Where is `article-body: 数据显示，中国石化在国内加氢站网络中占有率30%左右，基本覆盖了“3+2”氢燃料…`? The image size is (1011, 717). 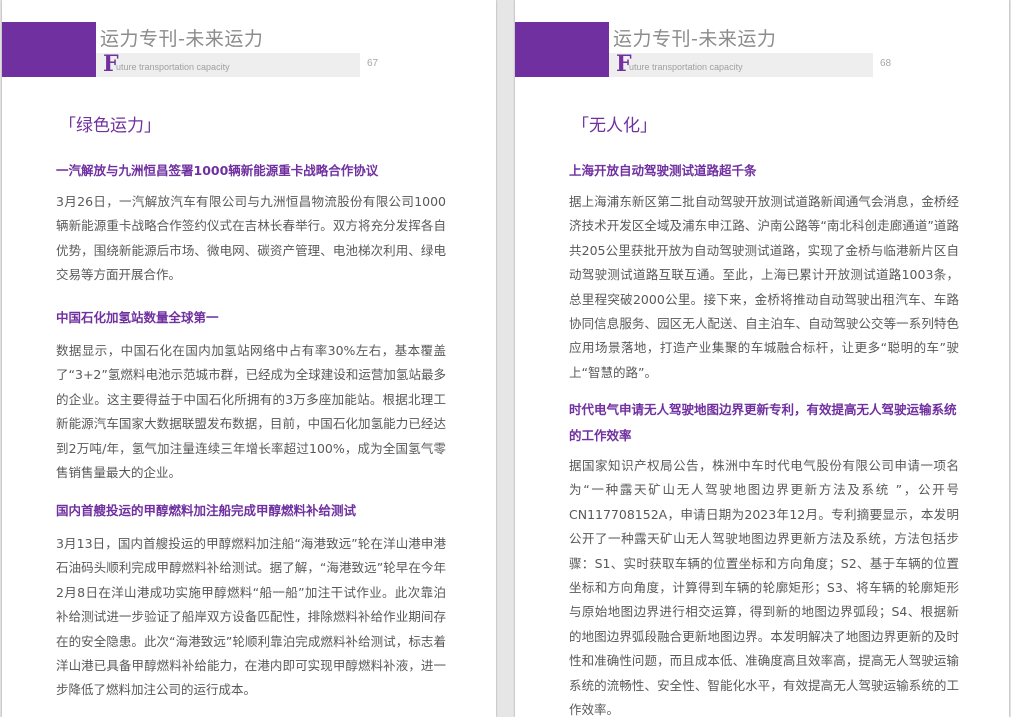
article-body: 数据显示，中国石化在国内加氢站网络中占有率30%左右，基本覆盖了“3+2”氢燃料… is located at coordinates (251, 412).